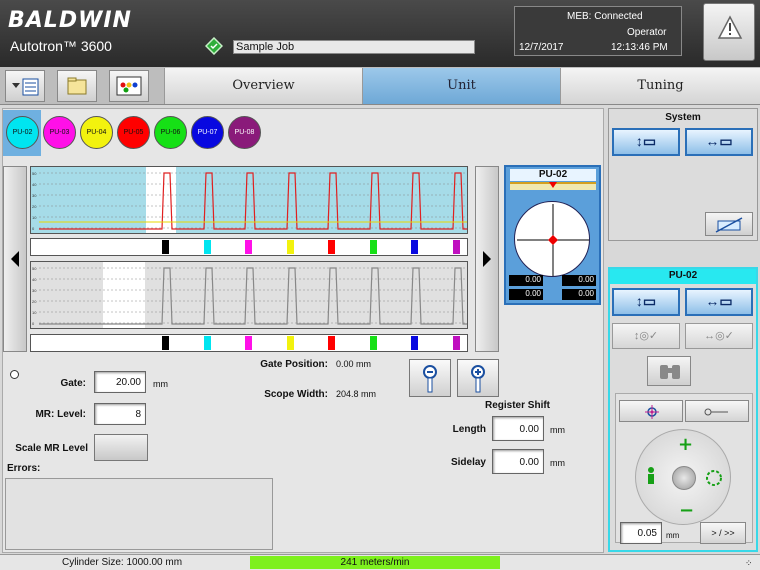 The height and width of the screenshot is (570, 760). I want to click on mr-level-field: 8, so click(120, 414).